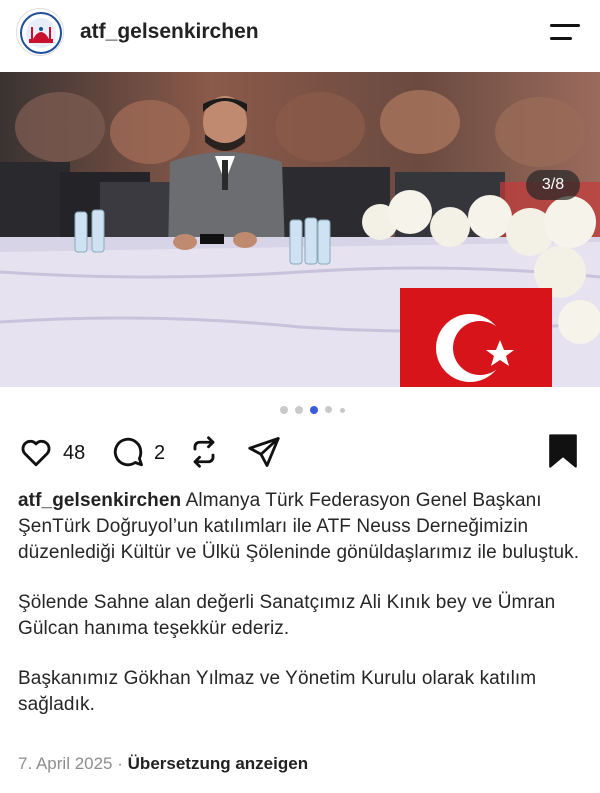 This screenshot has height=793, width=600. I want to click on caption-username: atf_gelsenkirchen, so click(99, 500).